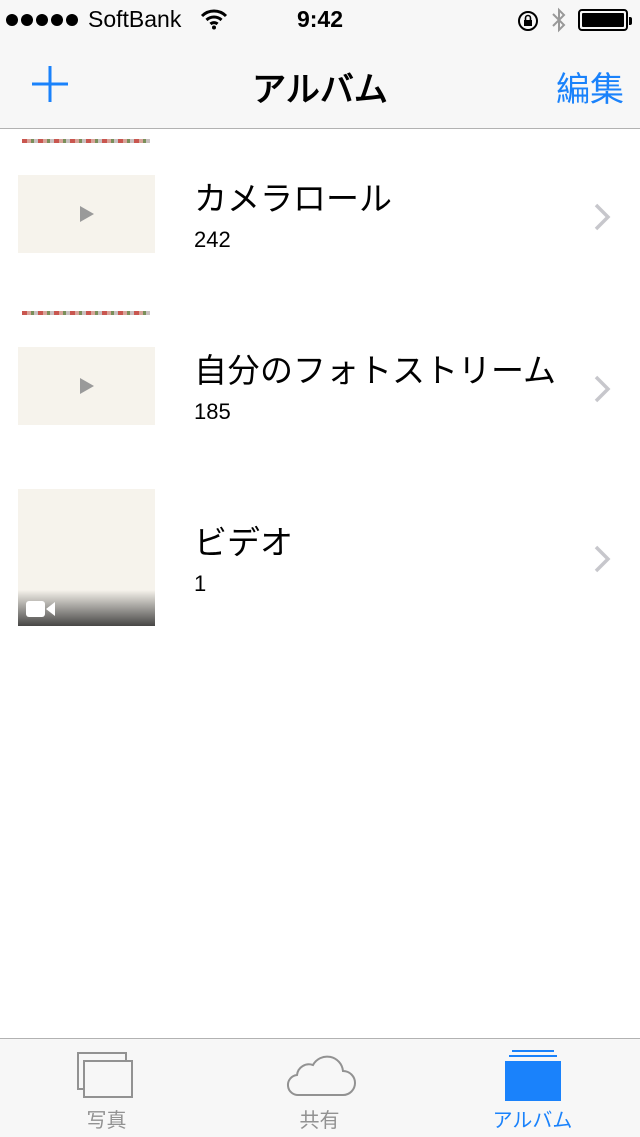  What do you see at coordinates (212, 239) in the screenshot?
I see `album-count: 242` at bounding box center [212, 239].